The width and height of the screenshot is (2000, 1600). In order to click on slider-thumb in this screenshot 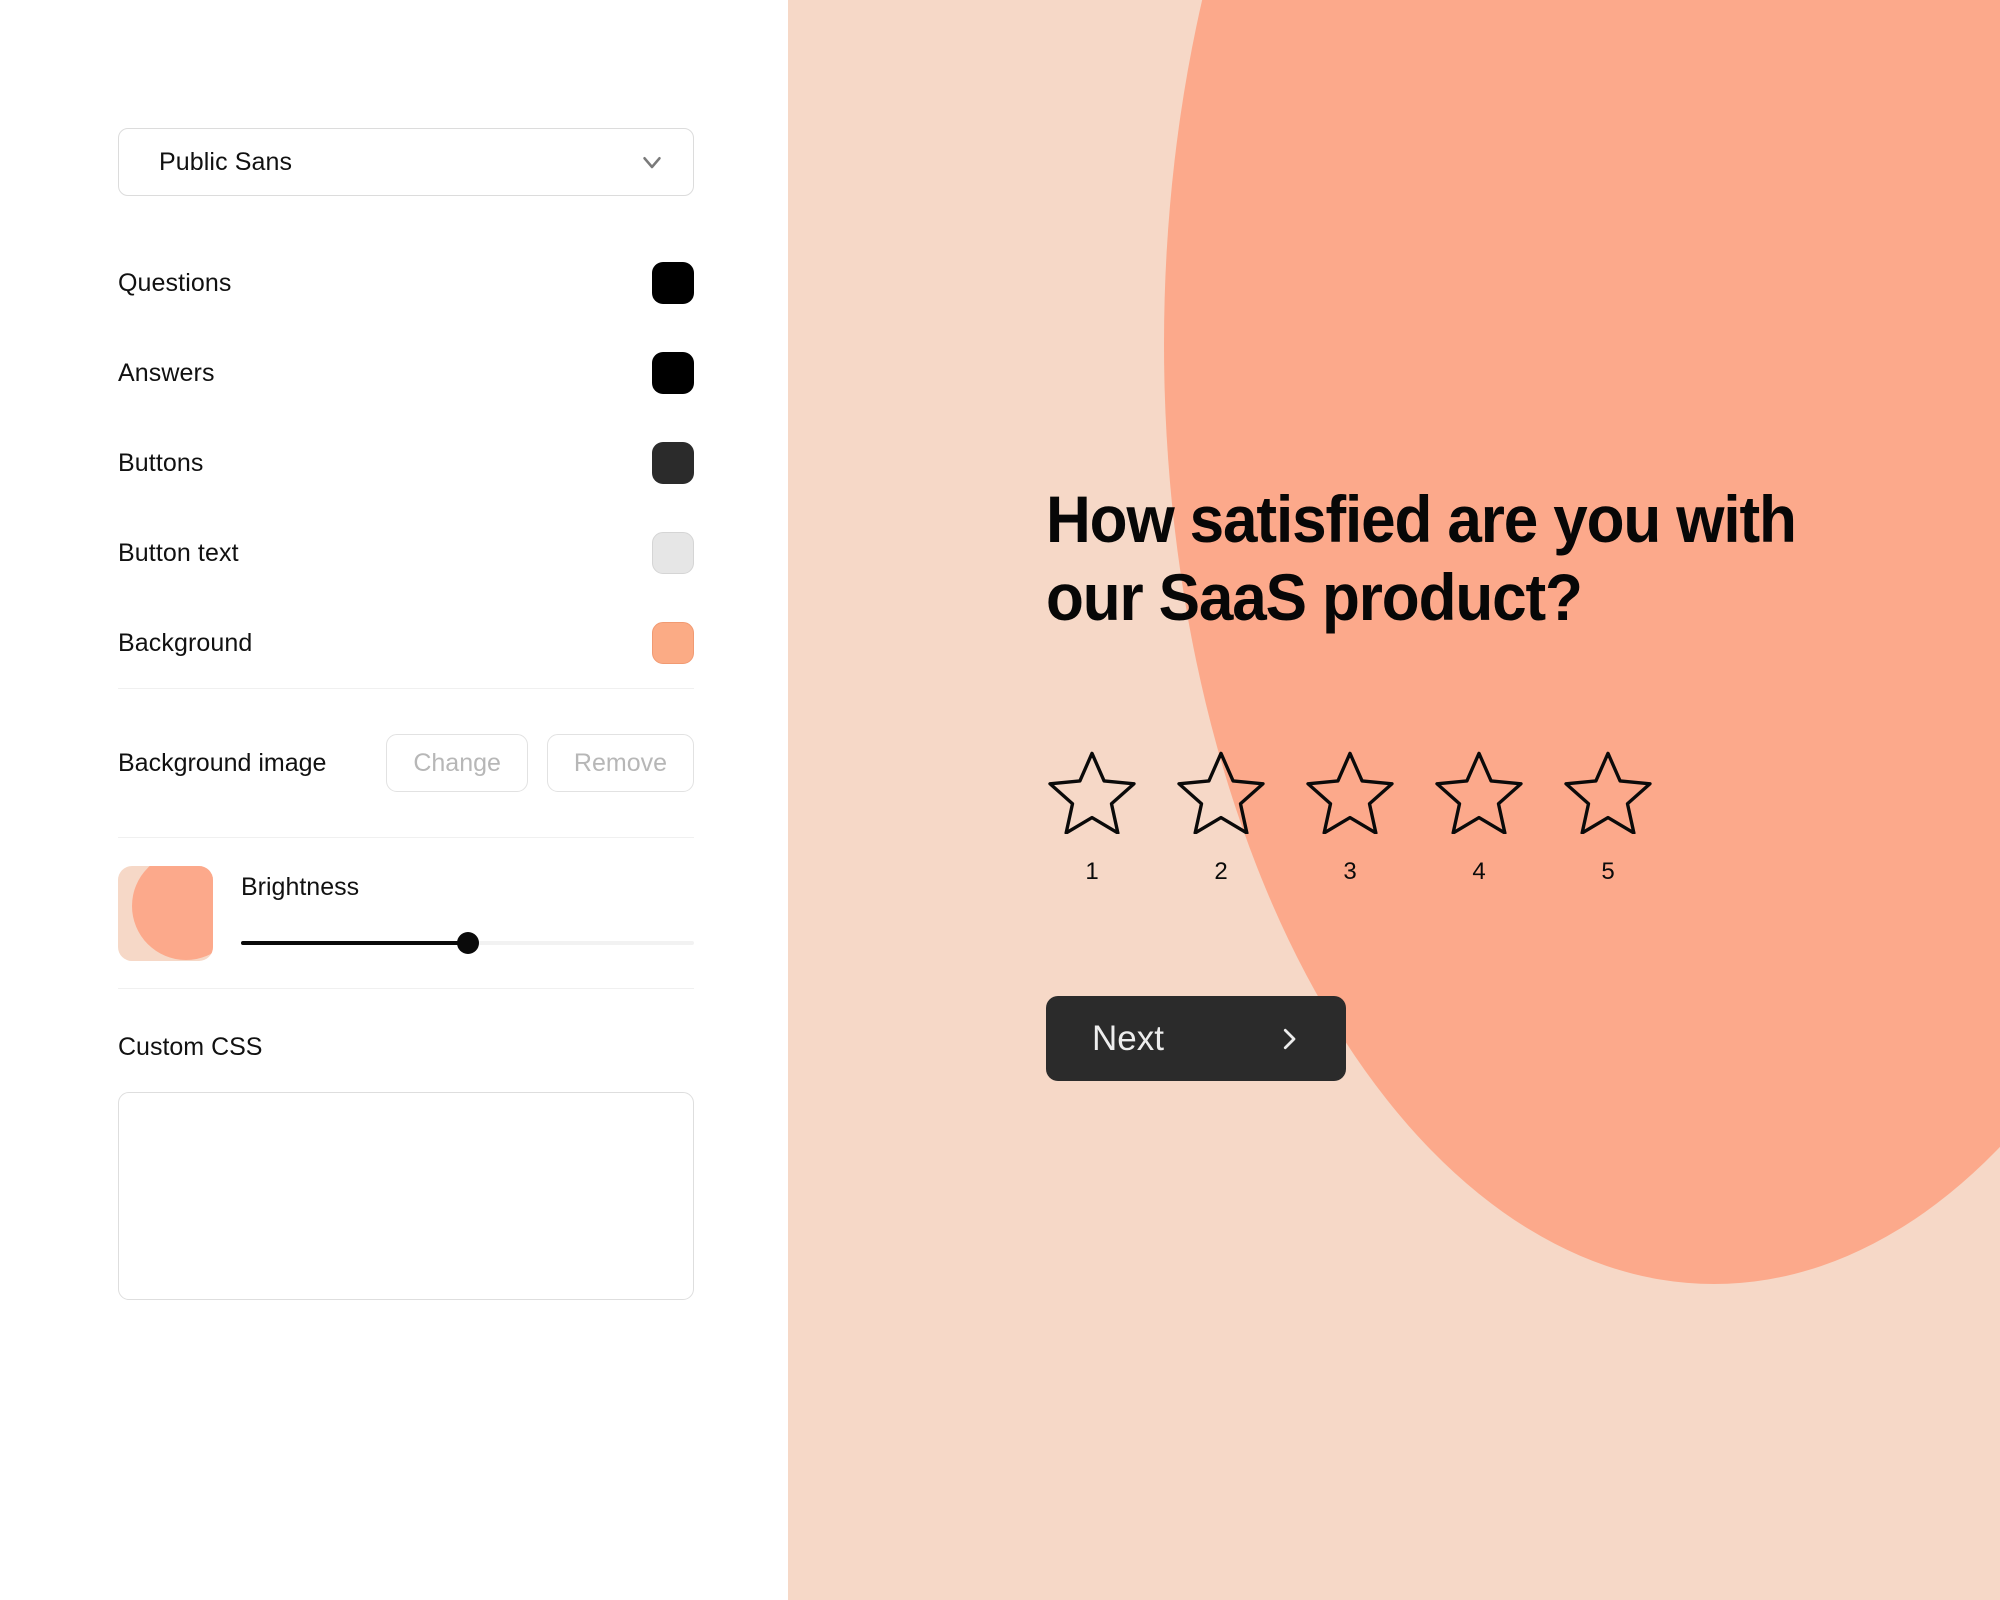, I will do `click(467, 942)`.